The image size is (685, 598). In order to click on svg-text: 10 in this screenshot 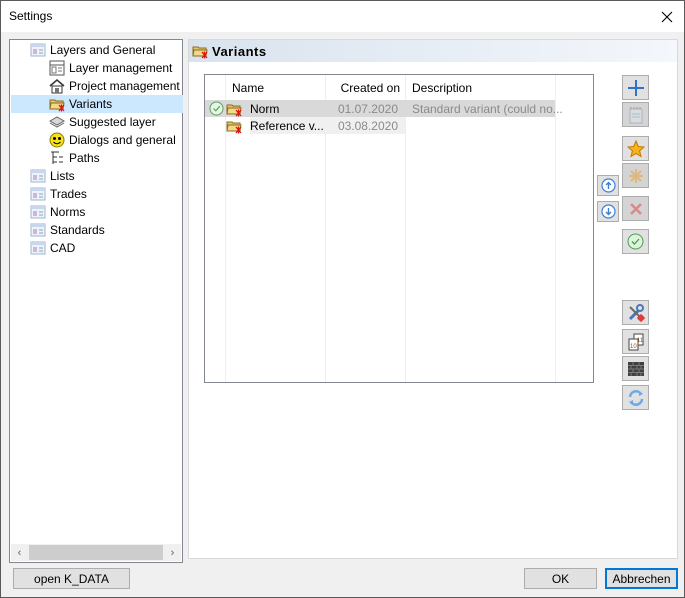, I will do `click(633, 347)`.